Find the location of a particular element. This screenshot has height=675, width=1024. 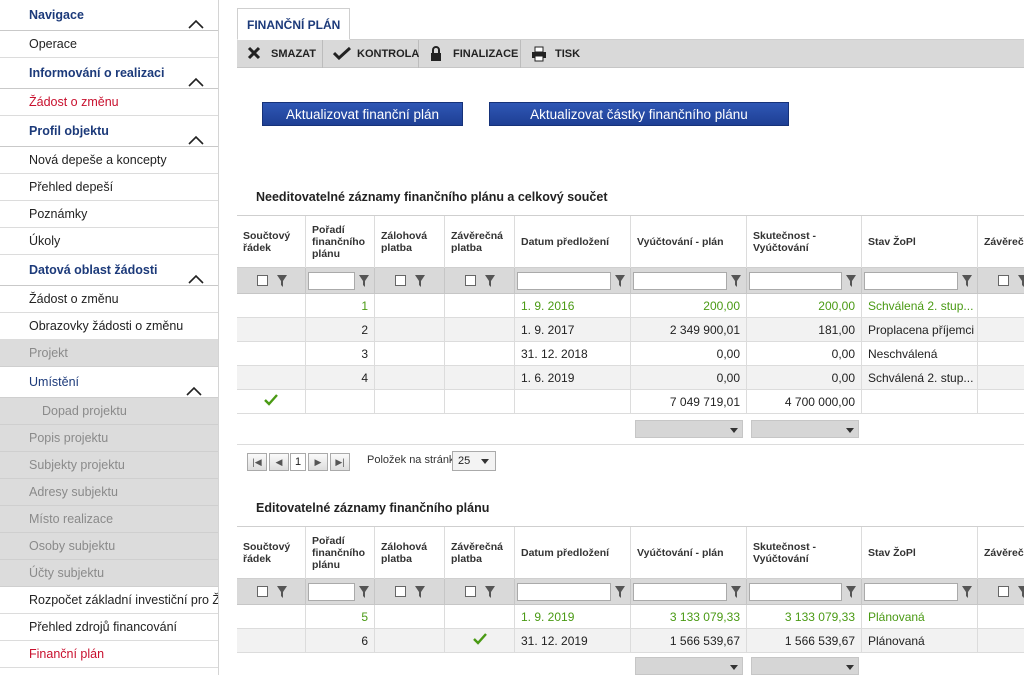

sidebar-item: Úkoly is located at coordinates (109, 241).